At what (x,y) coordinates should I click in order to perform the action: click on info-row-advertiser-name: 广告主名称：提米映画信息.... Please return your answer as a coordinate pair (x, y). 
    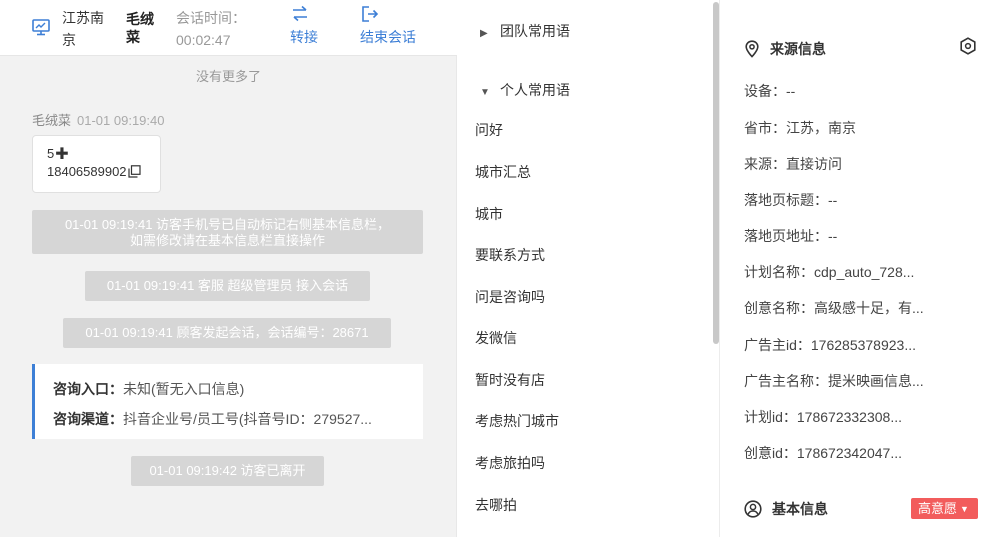
    Looking at the image, I should click on (834, 381).